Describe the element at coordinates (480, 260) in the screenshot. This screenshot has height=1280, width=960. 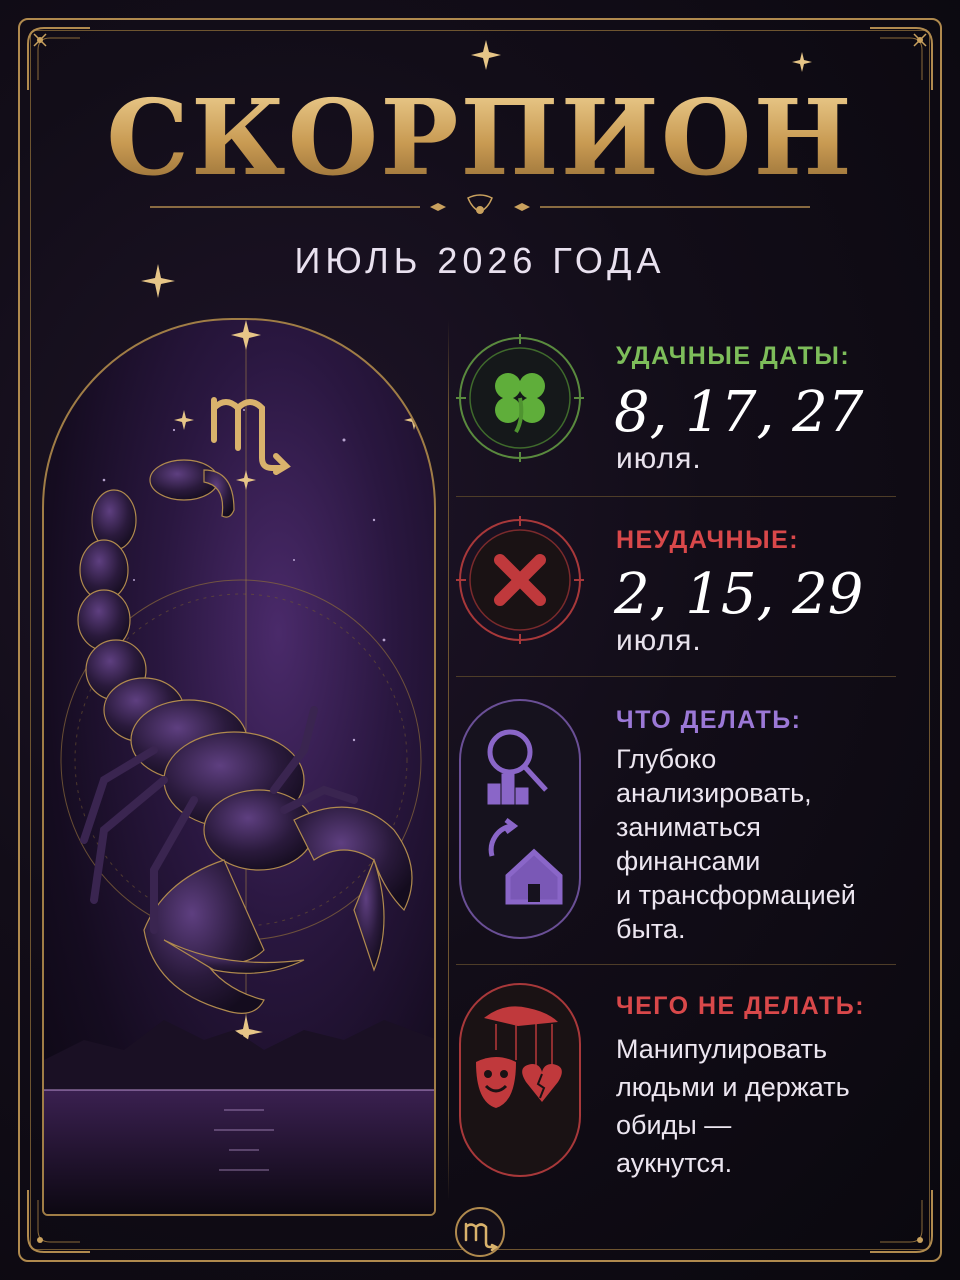
I see `subtitle: ИЮЛЬ 2026 ГОДА` at that location.